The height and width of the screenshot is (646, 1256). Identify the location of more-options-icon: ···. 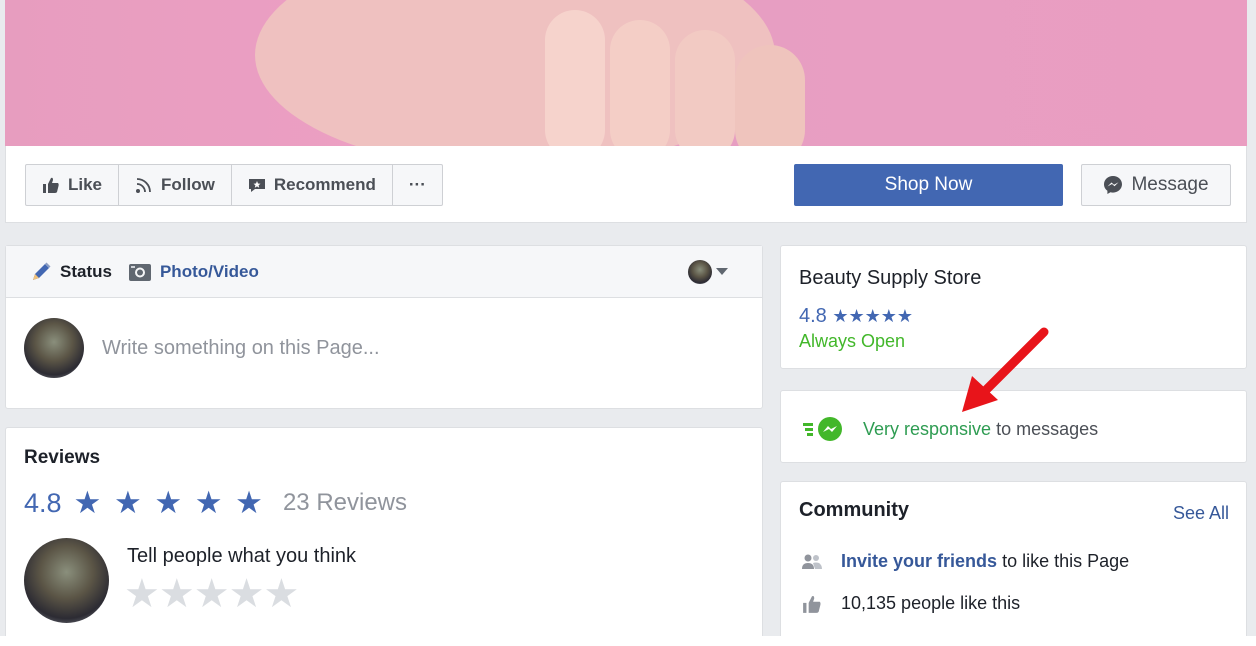
(417, 184).